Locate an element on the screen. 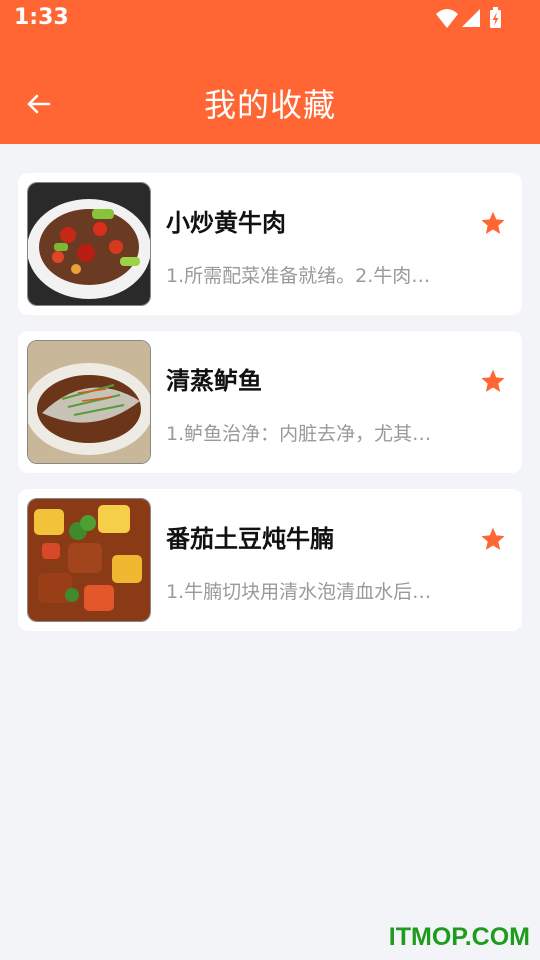  watermark: ITMOP.COM is located at coordinates (459, 937).